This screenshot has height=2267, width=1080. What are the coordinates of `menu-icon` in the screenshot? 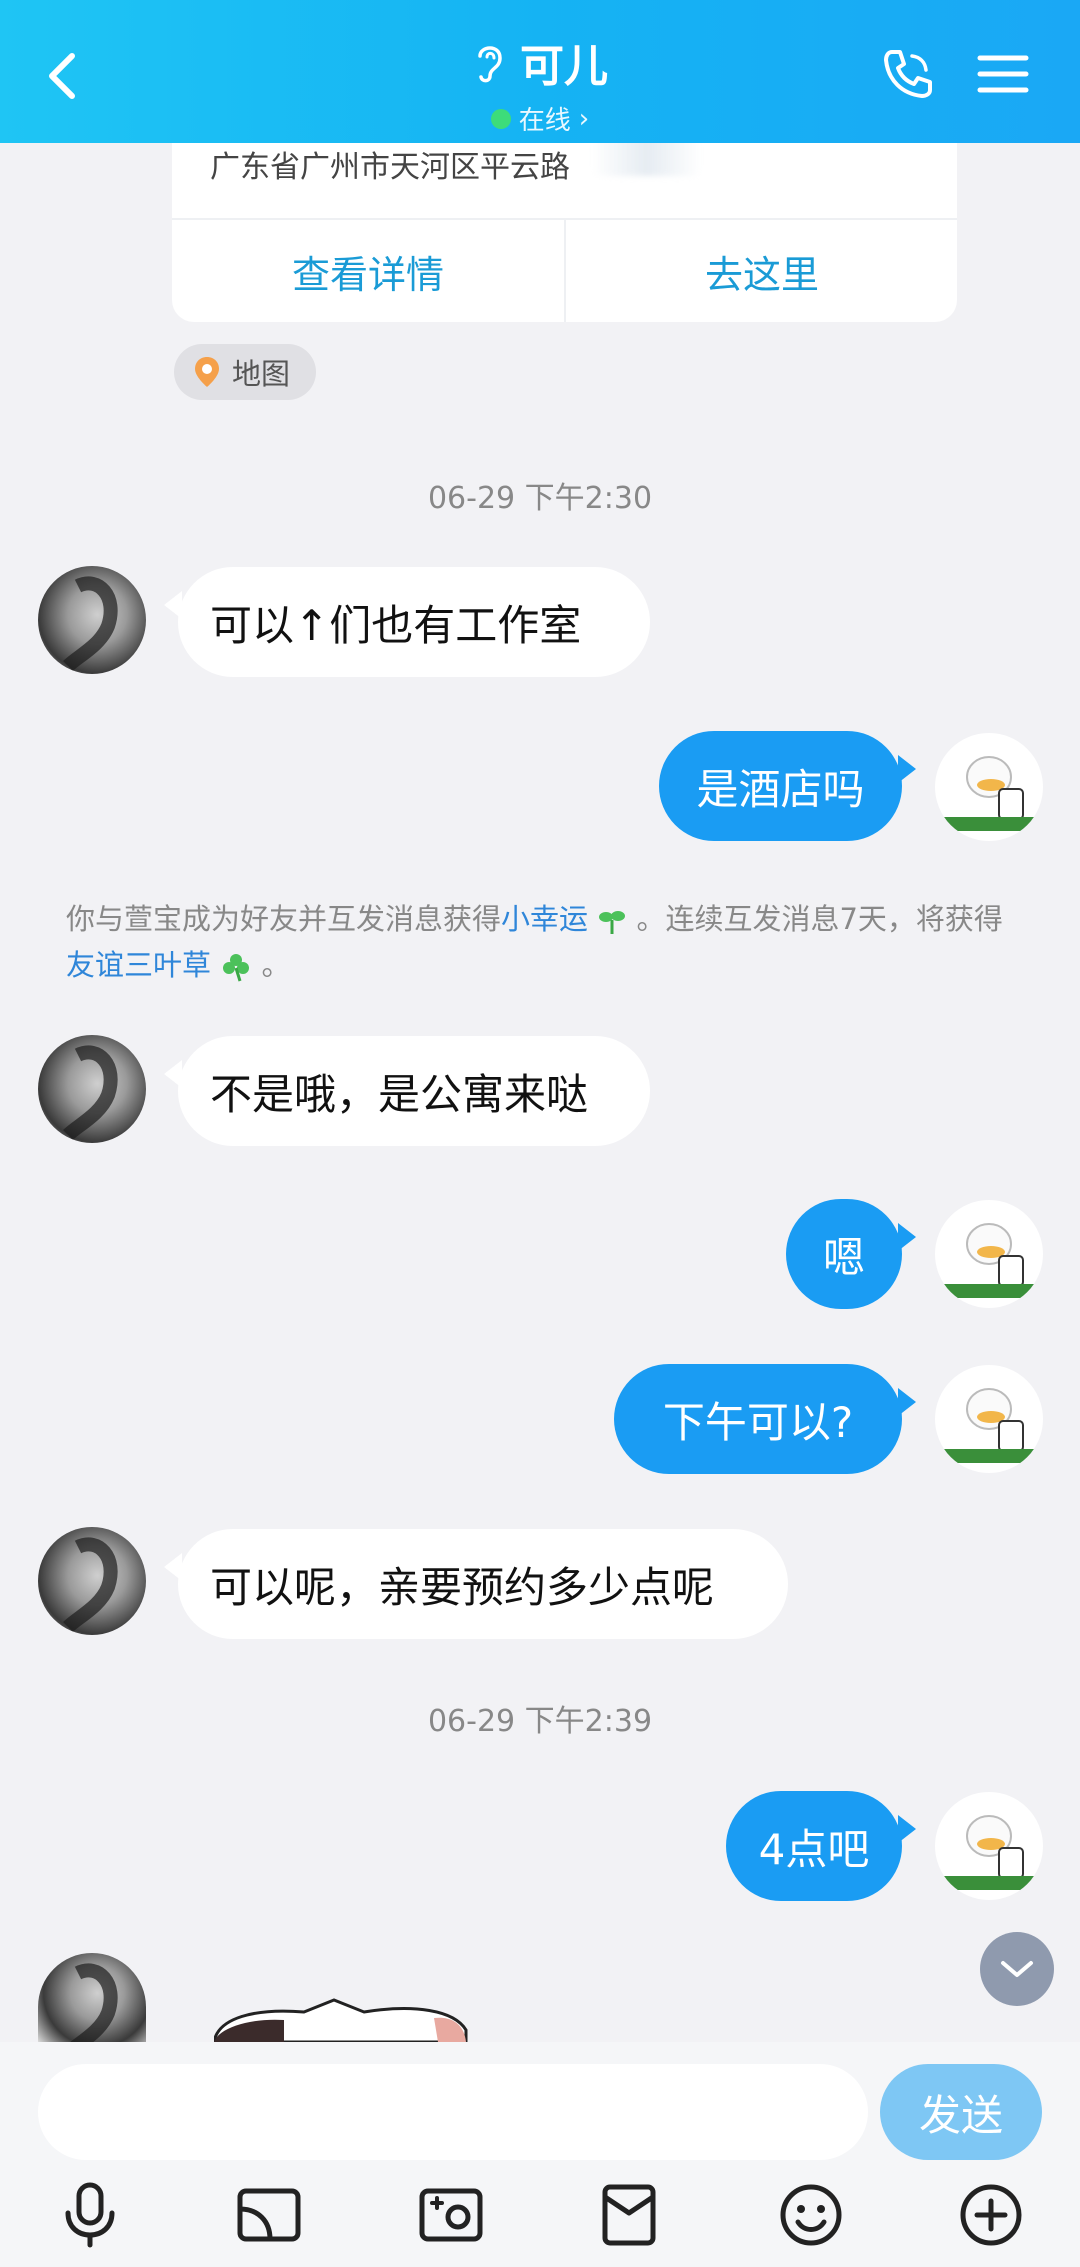 It's located at (1003, 74).